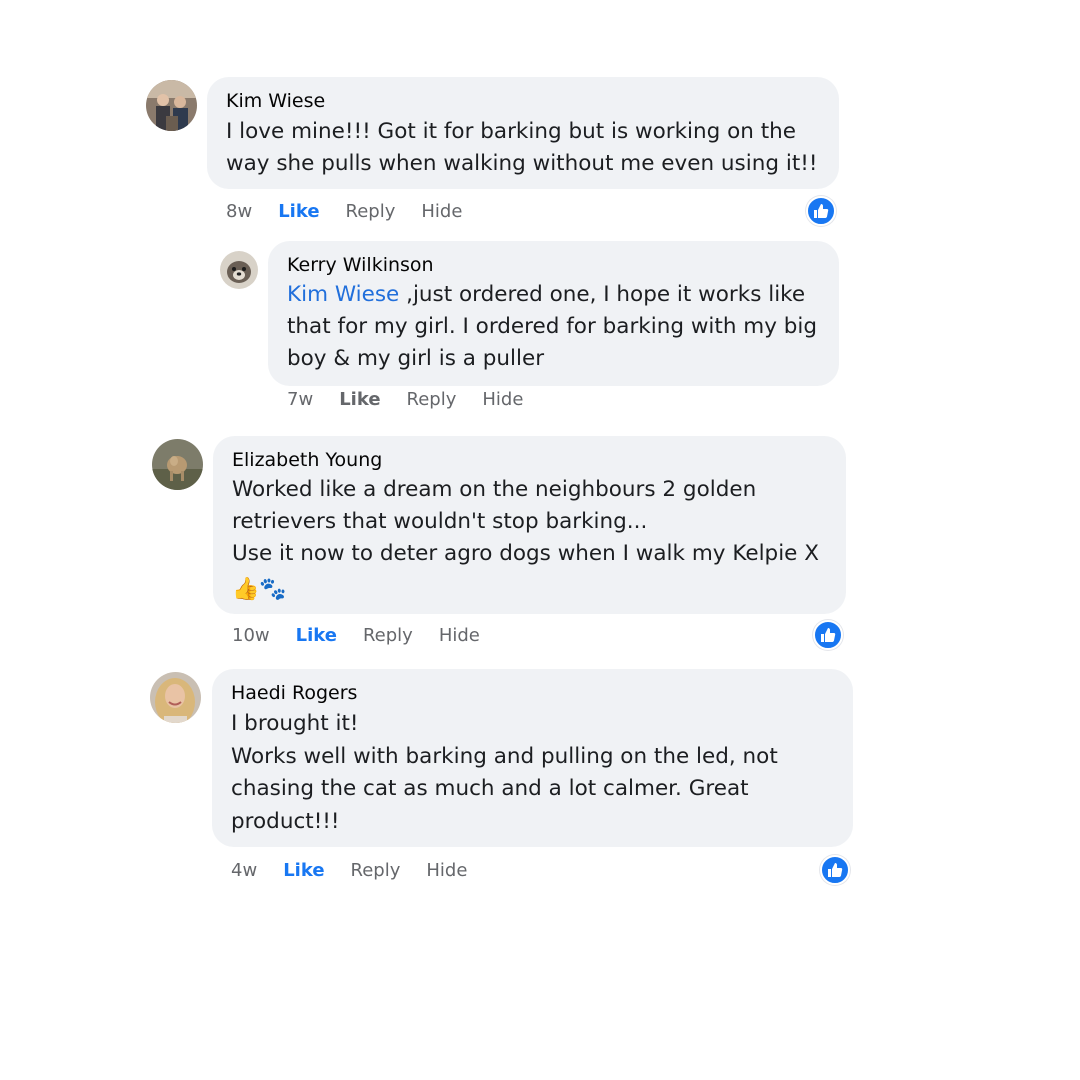 Image resolution: width=1080 pixels, height=1080 pixels. What do you see at coordinates (239, 211) in the screenshot?
I see `comment-timestamp: 8w` at bounding box center [239, 211].